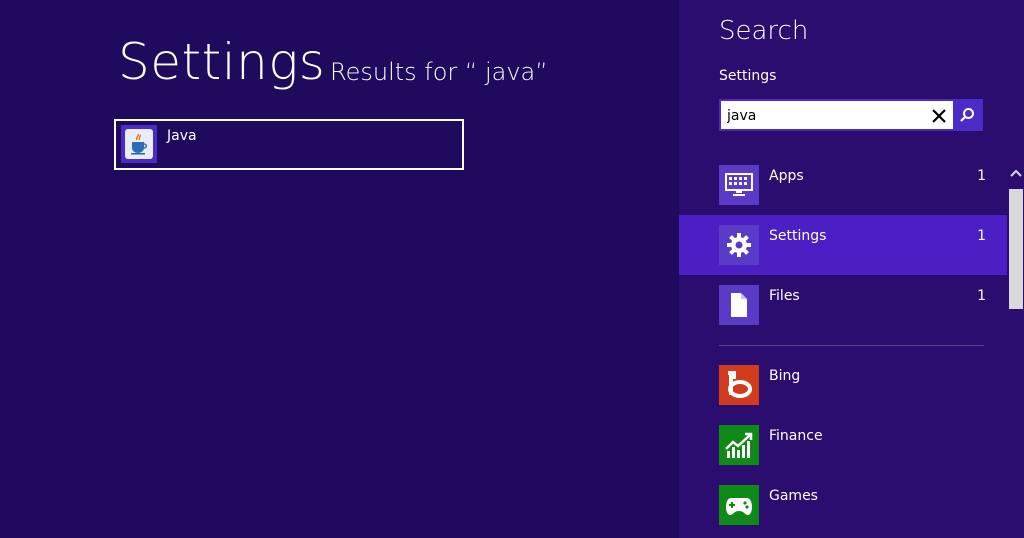 This screenshot has height=538, width=1024. I want to click on app-label: Bing, so click(785, 376).